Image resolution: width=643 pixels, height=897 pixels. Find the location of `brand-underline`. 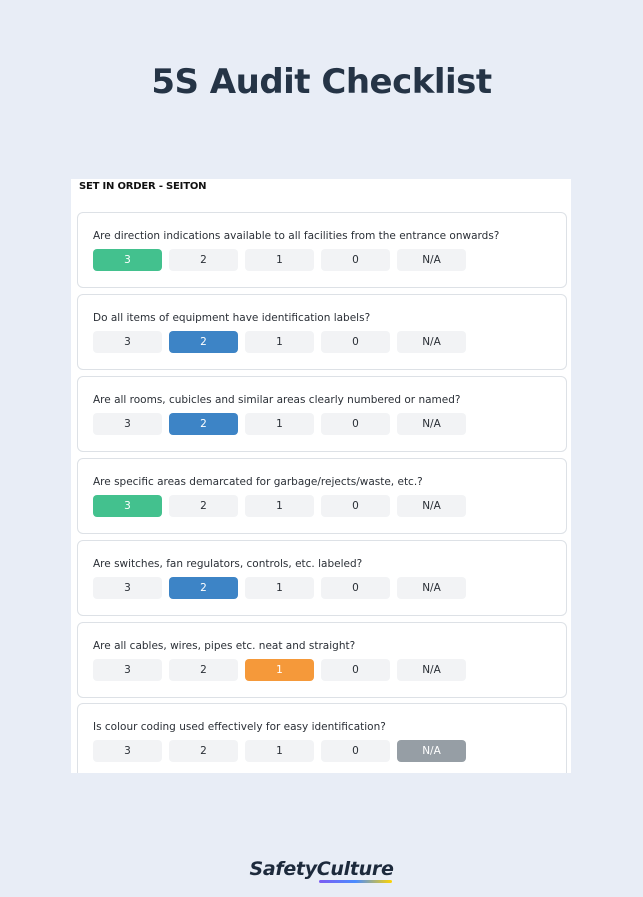

brand-underline is located at coordinates (355, 881).